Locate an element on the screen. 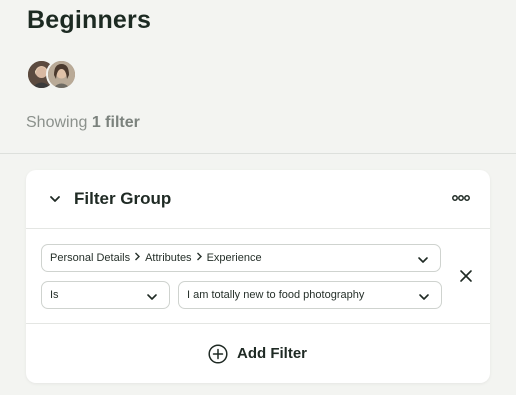  plus-circle-icon is located at coordinates (218, 354).